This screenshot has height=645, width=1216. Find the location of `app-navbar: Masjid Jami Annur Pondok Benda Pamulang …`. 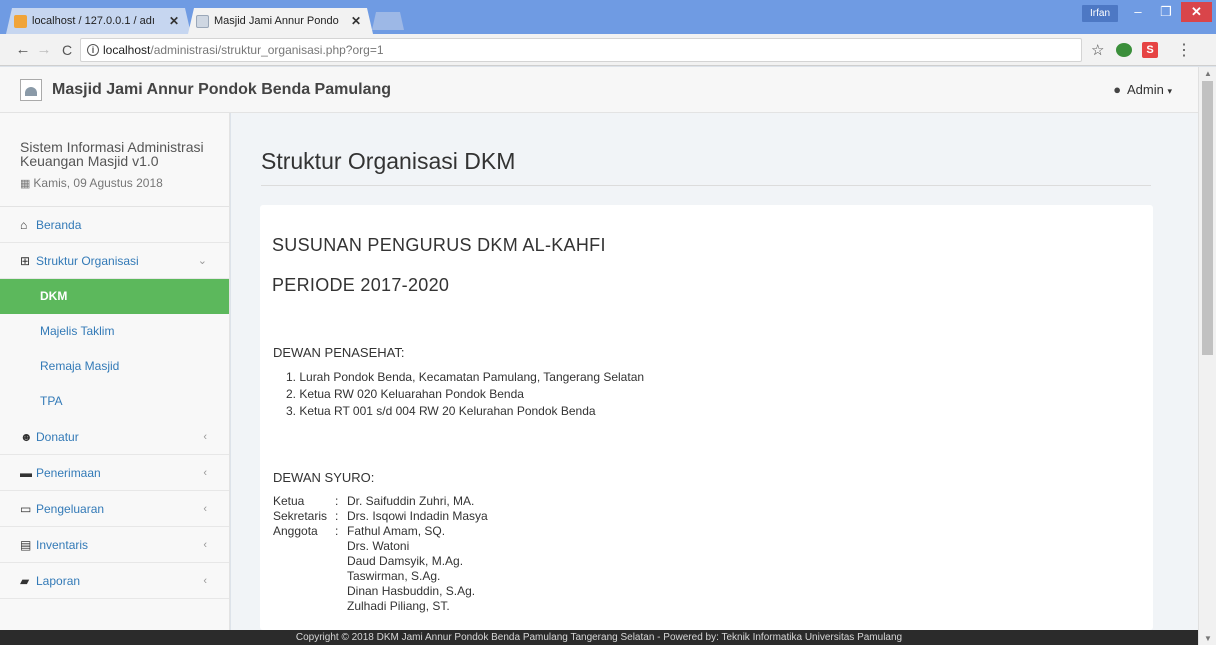

app-navbar: Masjid Jami Annur Pondok Benda Pamulang … is located at coordinates (599, 90).